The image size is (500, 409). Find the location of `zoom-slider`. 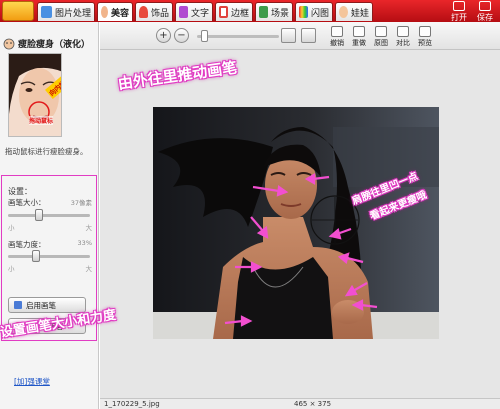

zoom-slider is located at coordinates (238, 36).